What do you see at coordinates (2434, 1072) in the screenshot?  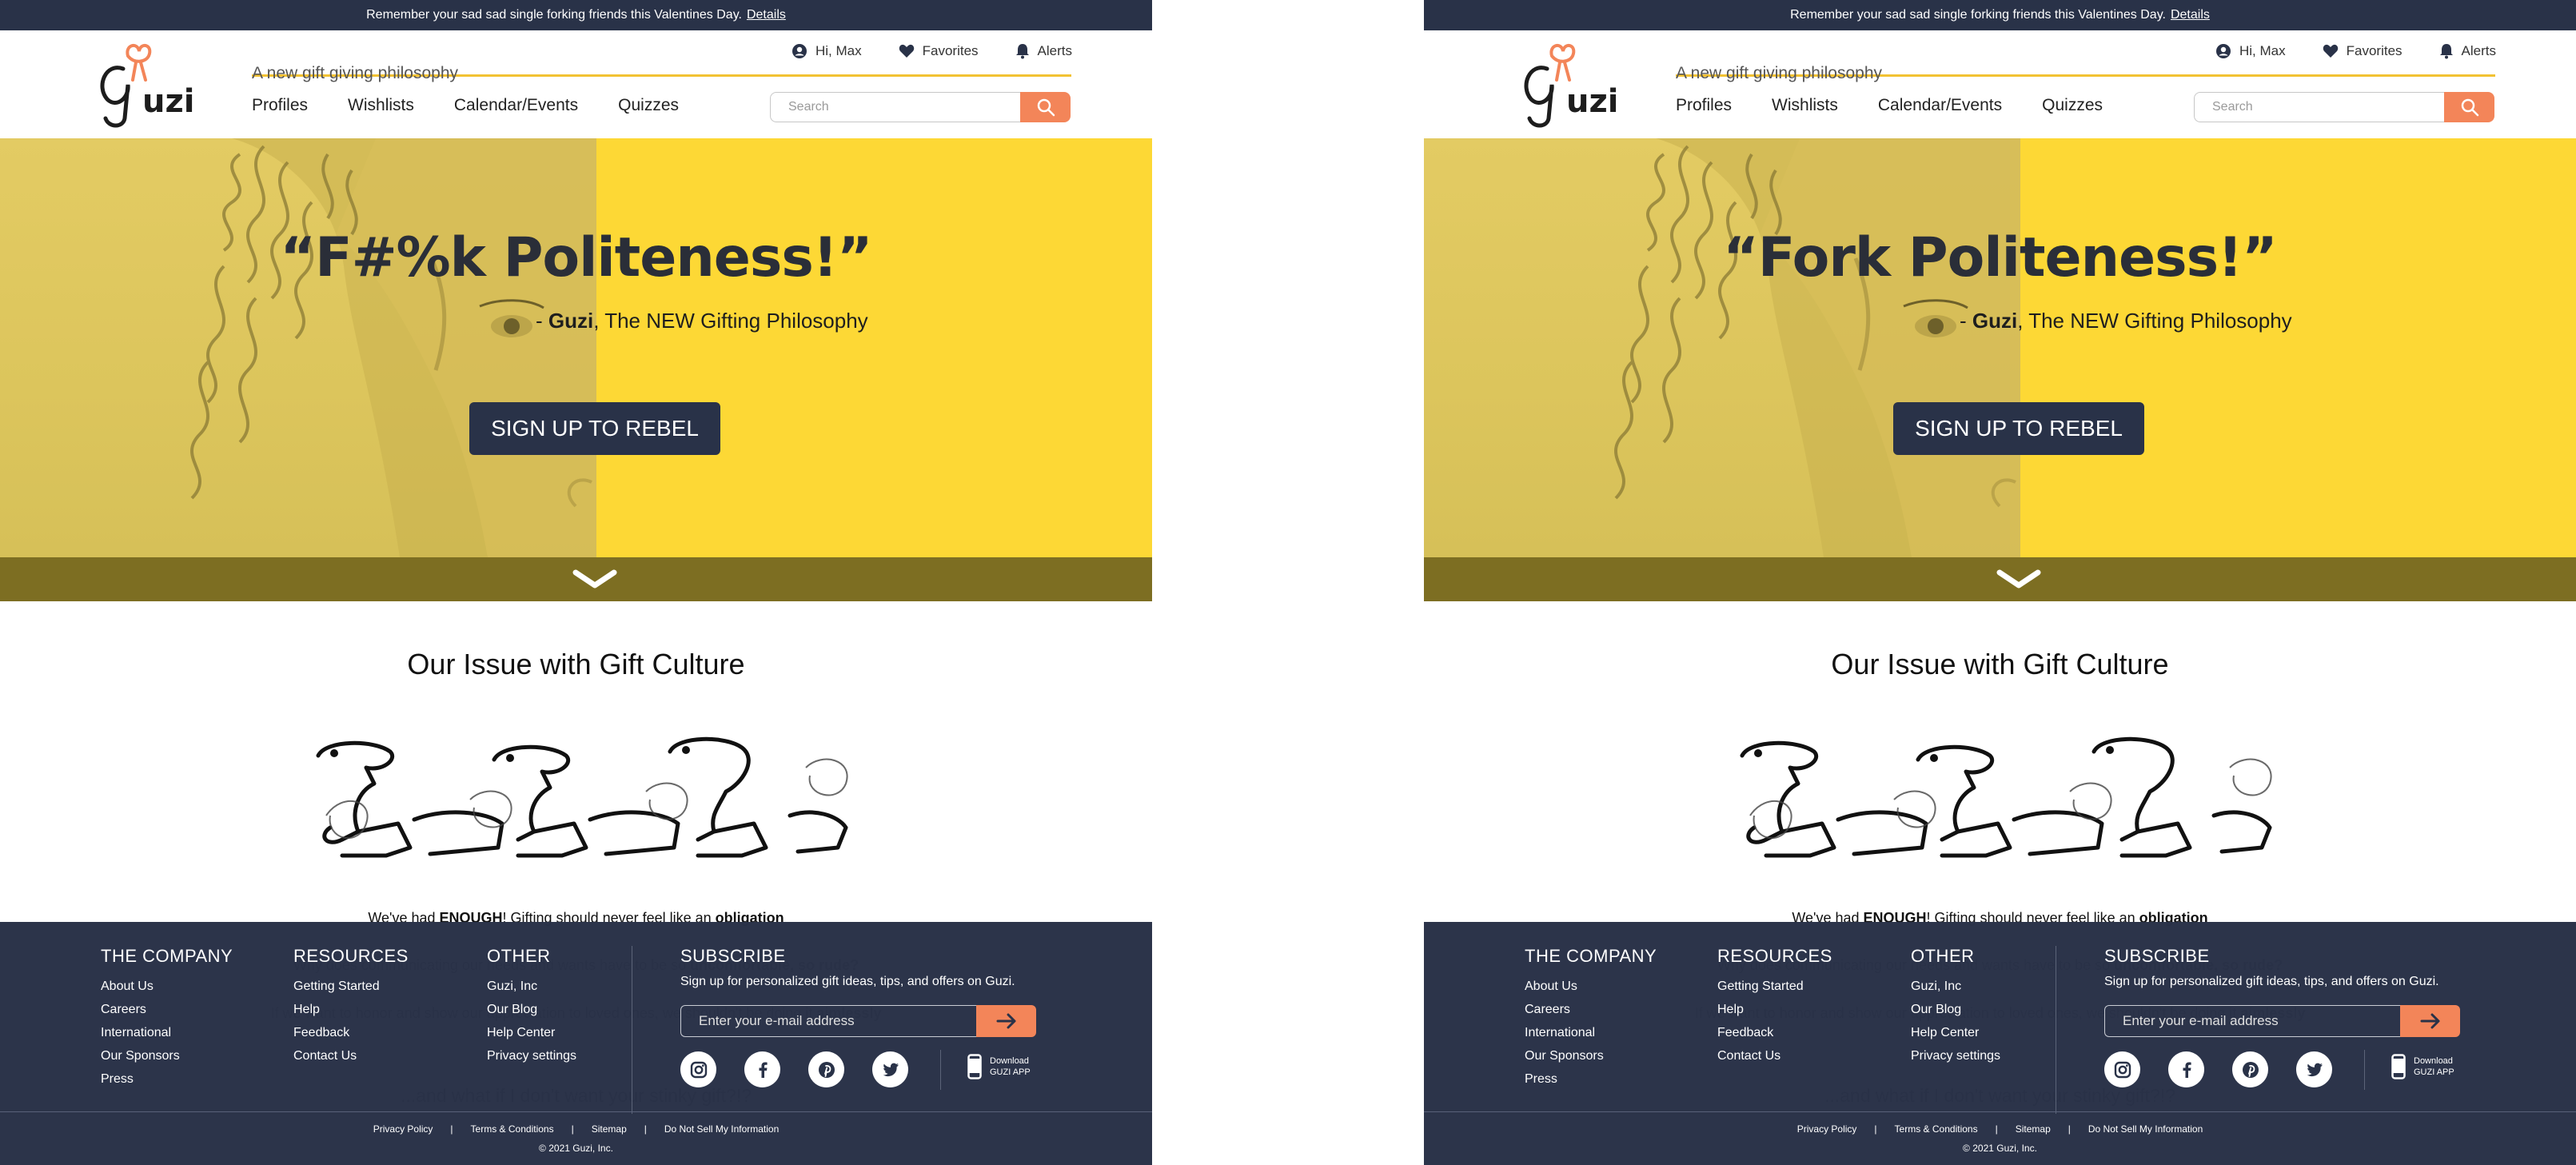 I see `download-app-line2: GUZI APP` at bounding box center [2434, 1072].